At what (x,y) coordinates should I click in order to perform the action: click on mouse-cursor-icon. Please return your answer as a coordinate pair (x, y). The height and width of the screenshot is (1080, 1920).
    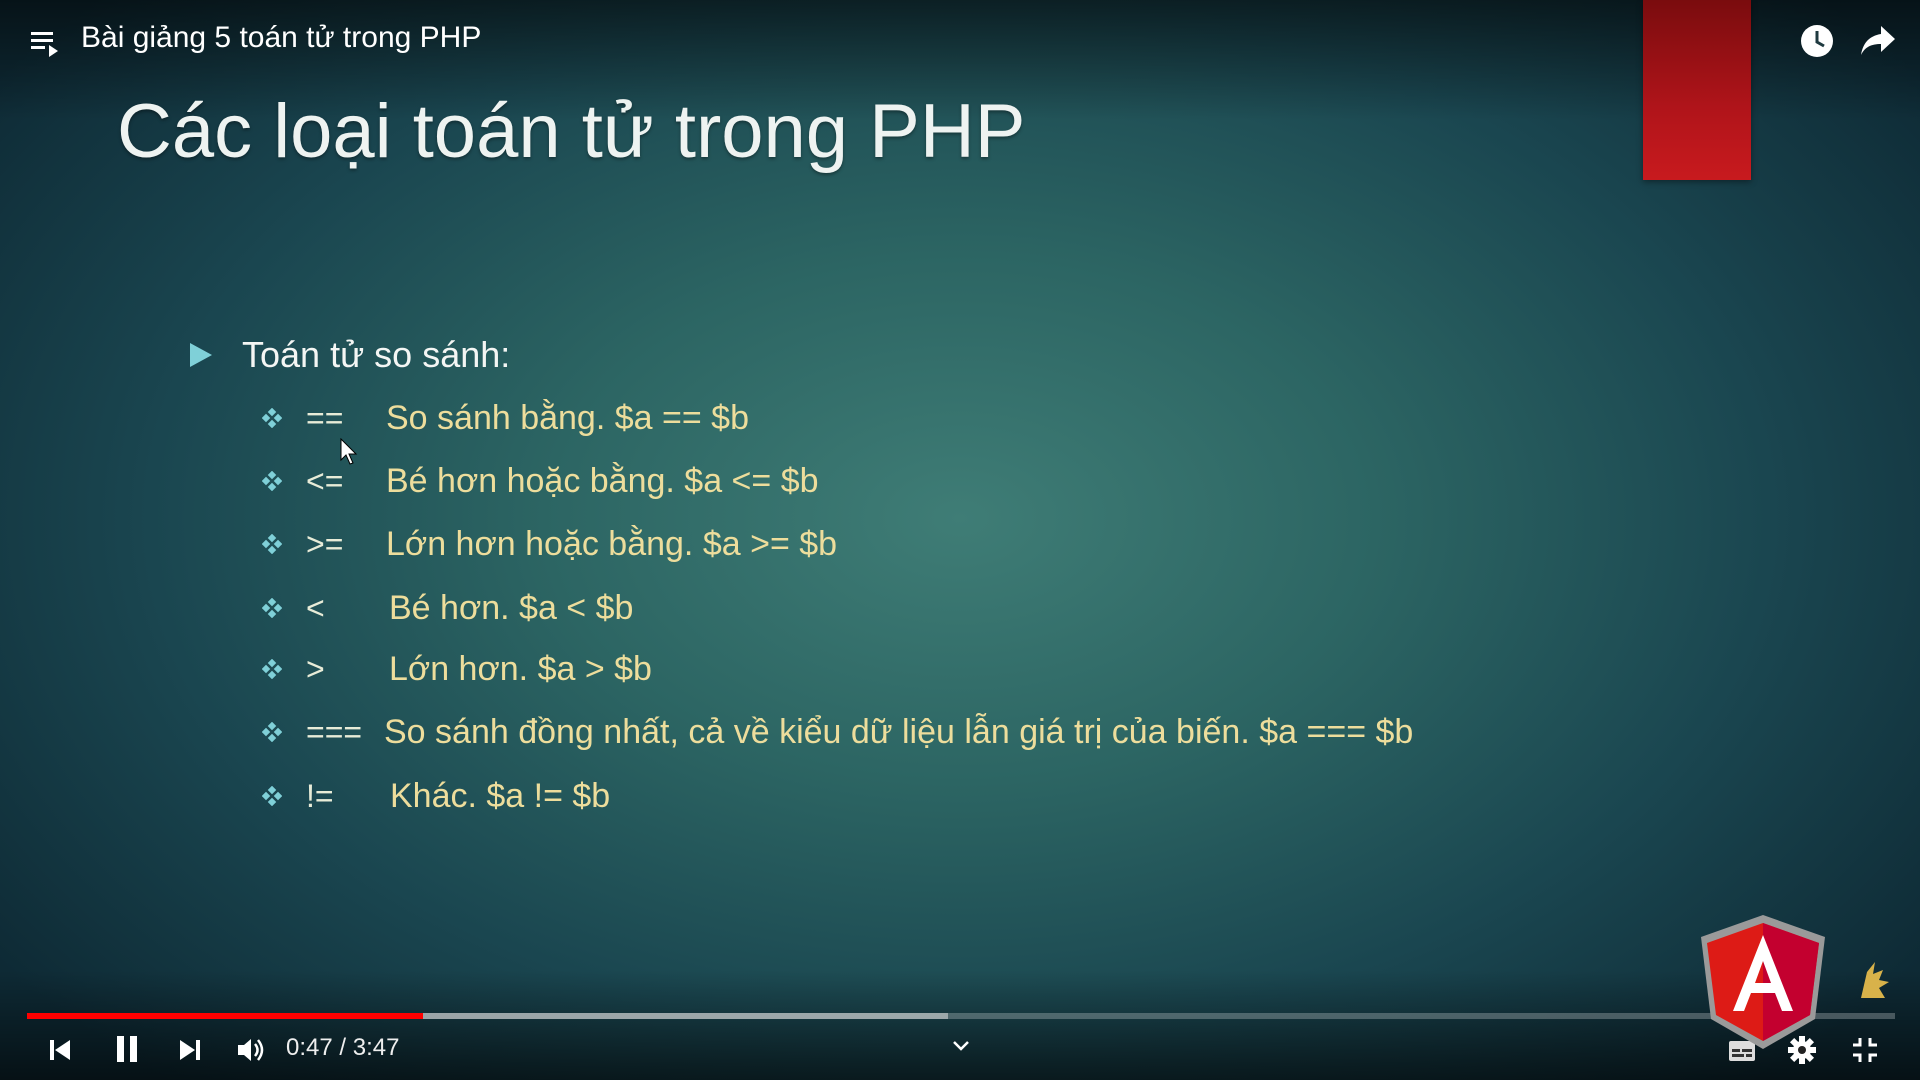
    Looking at the image, I should click on (349, 451).